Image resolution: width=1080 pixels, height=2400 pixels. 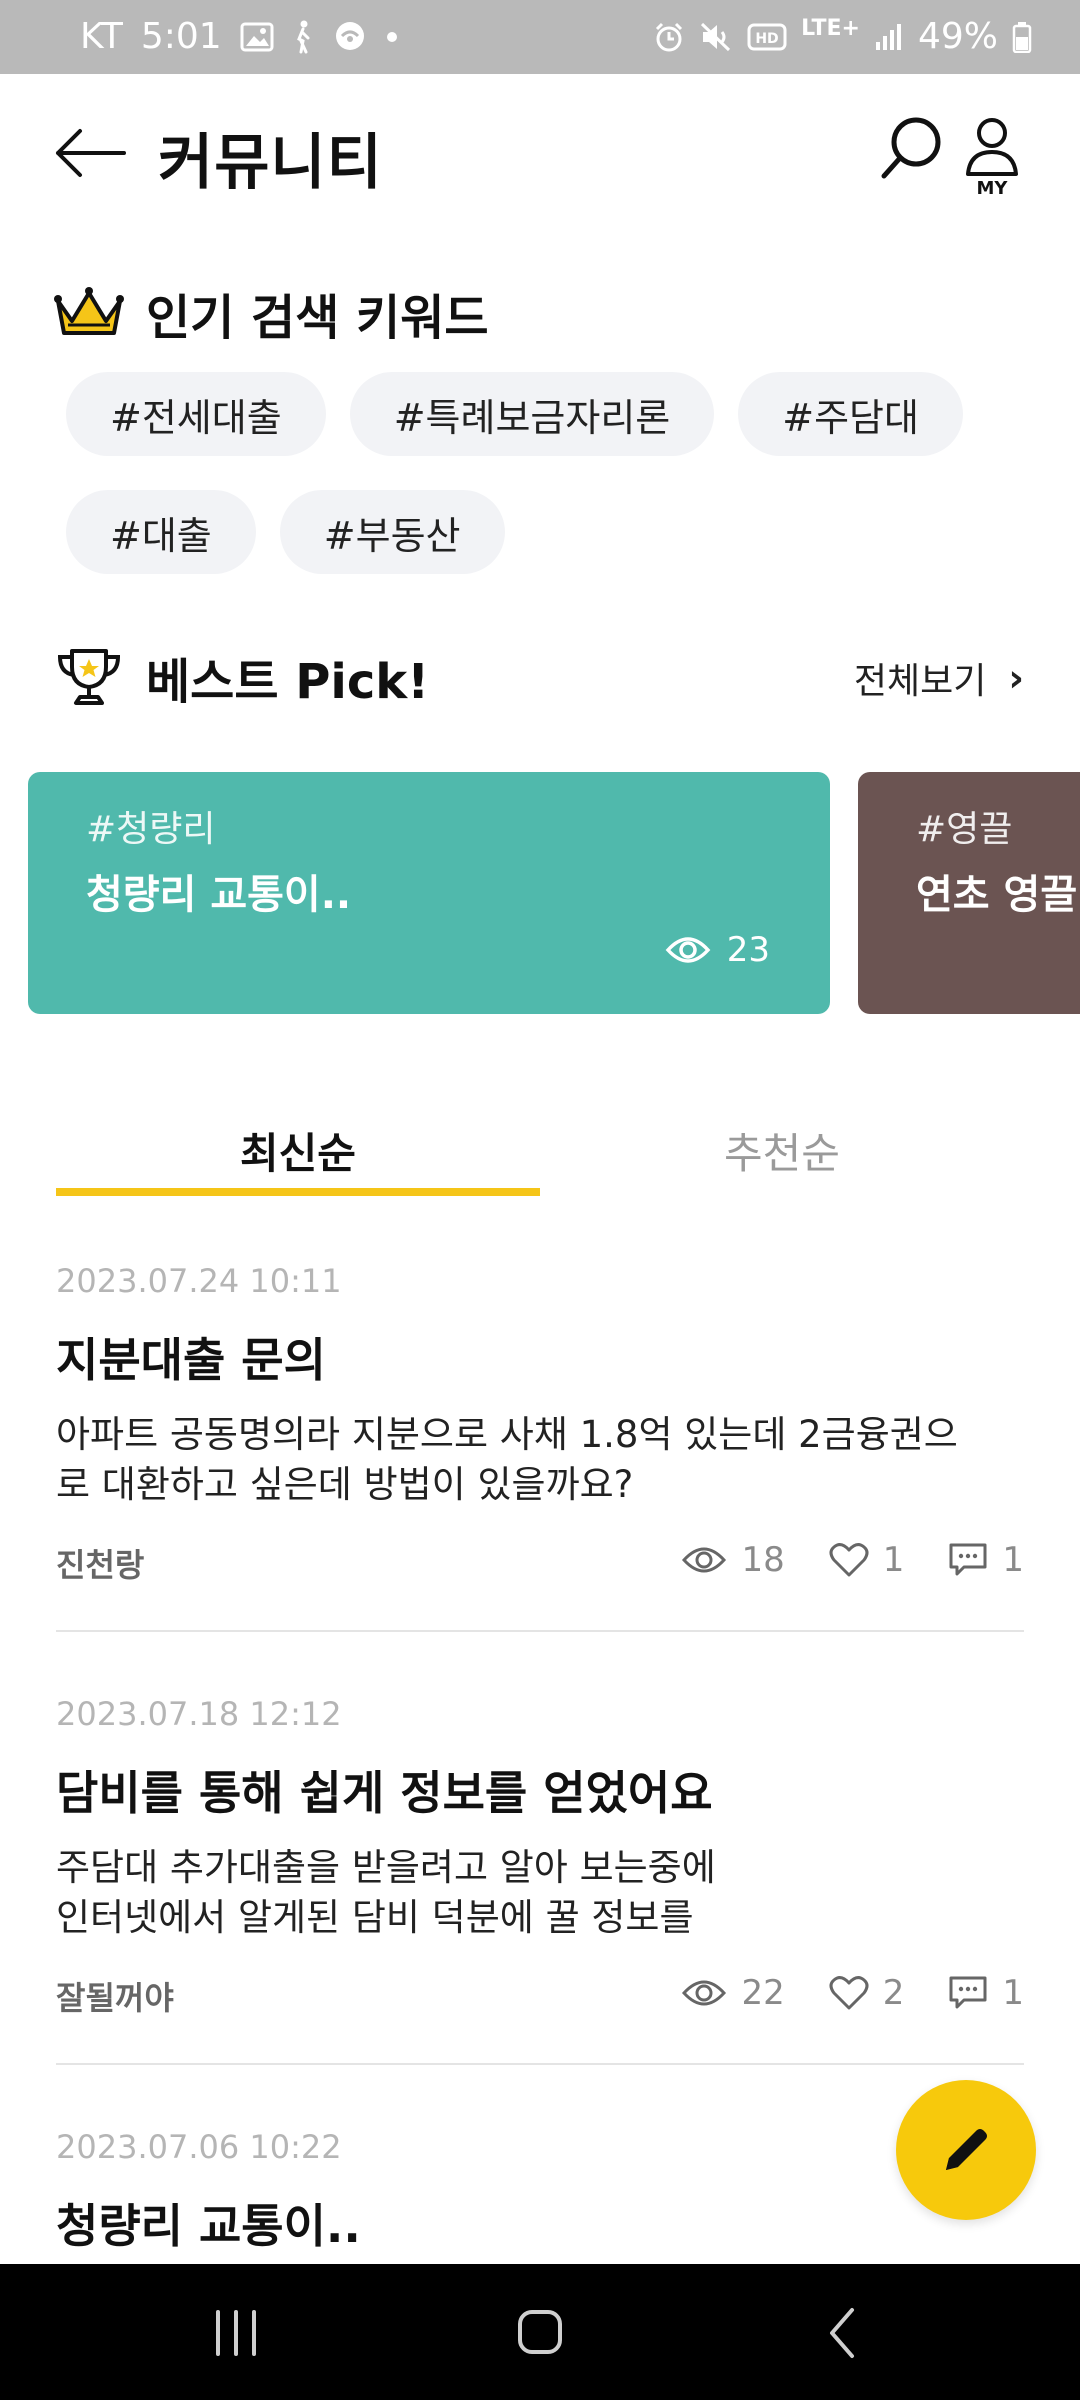 What do you see at coordinates (920, 681) in the screenshot?
I see `view-all-label: 전체보기` at bounding box center [920, 681].